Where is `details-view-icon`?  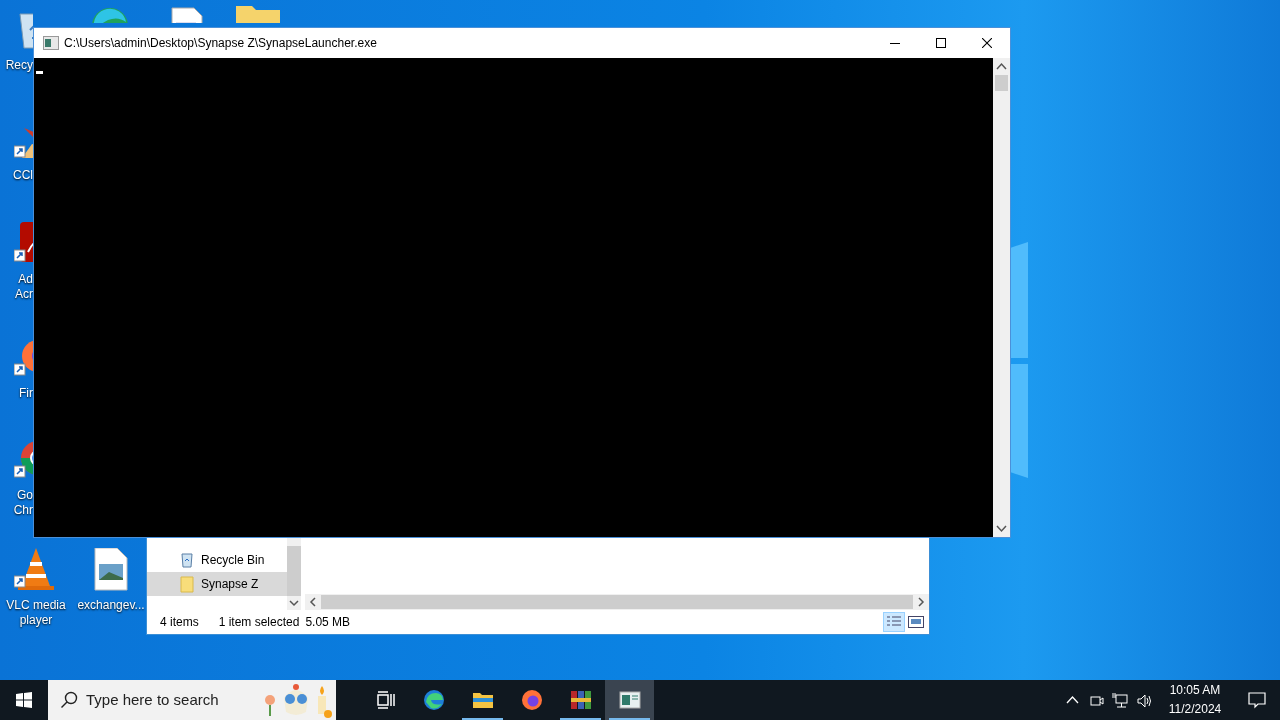
details-view-icon is located at coordinates (894, 622).